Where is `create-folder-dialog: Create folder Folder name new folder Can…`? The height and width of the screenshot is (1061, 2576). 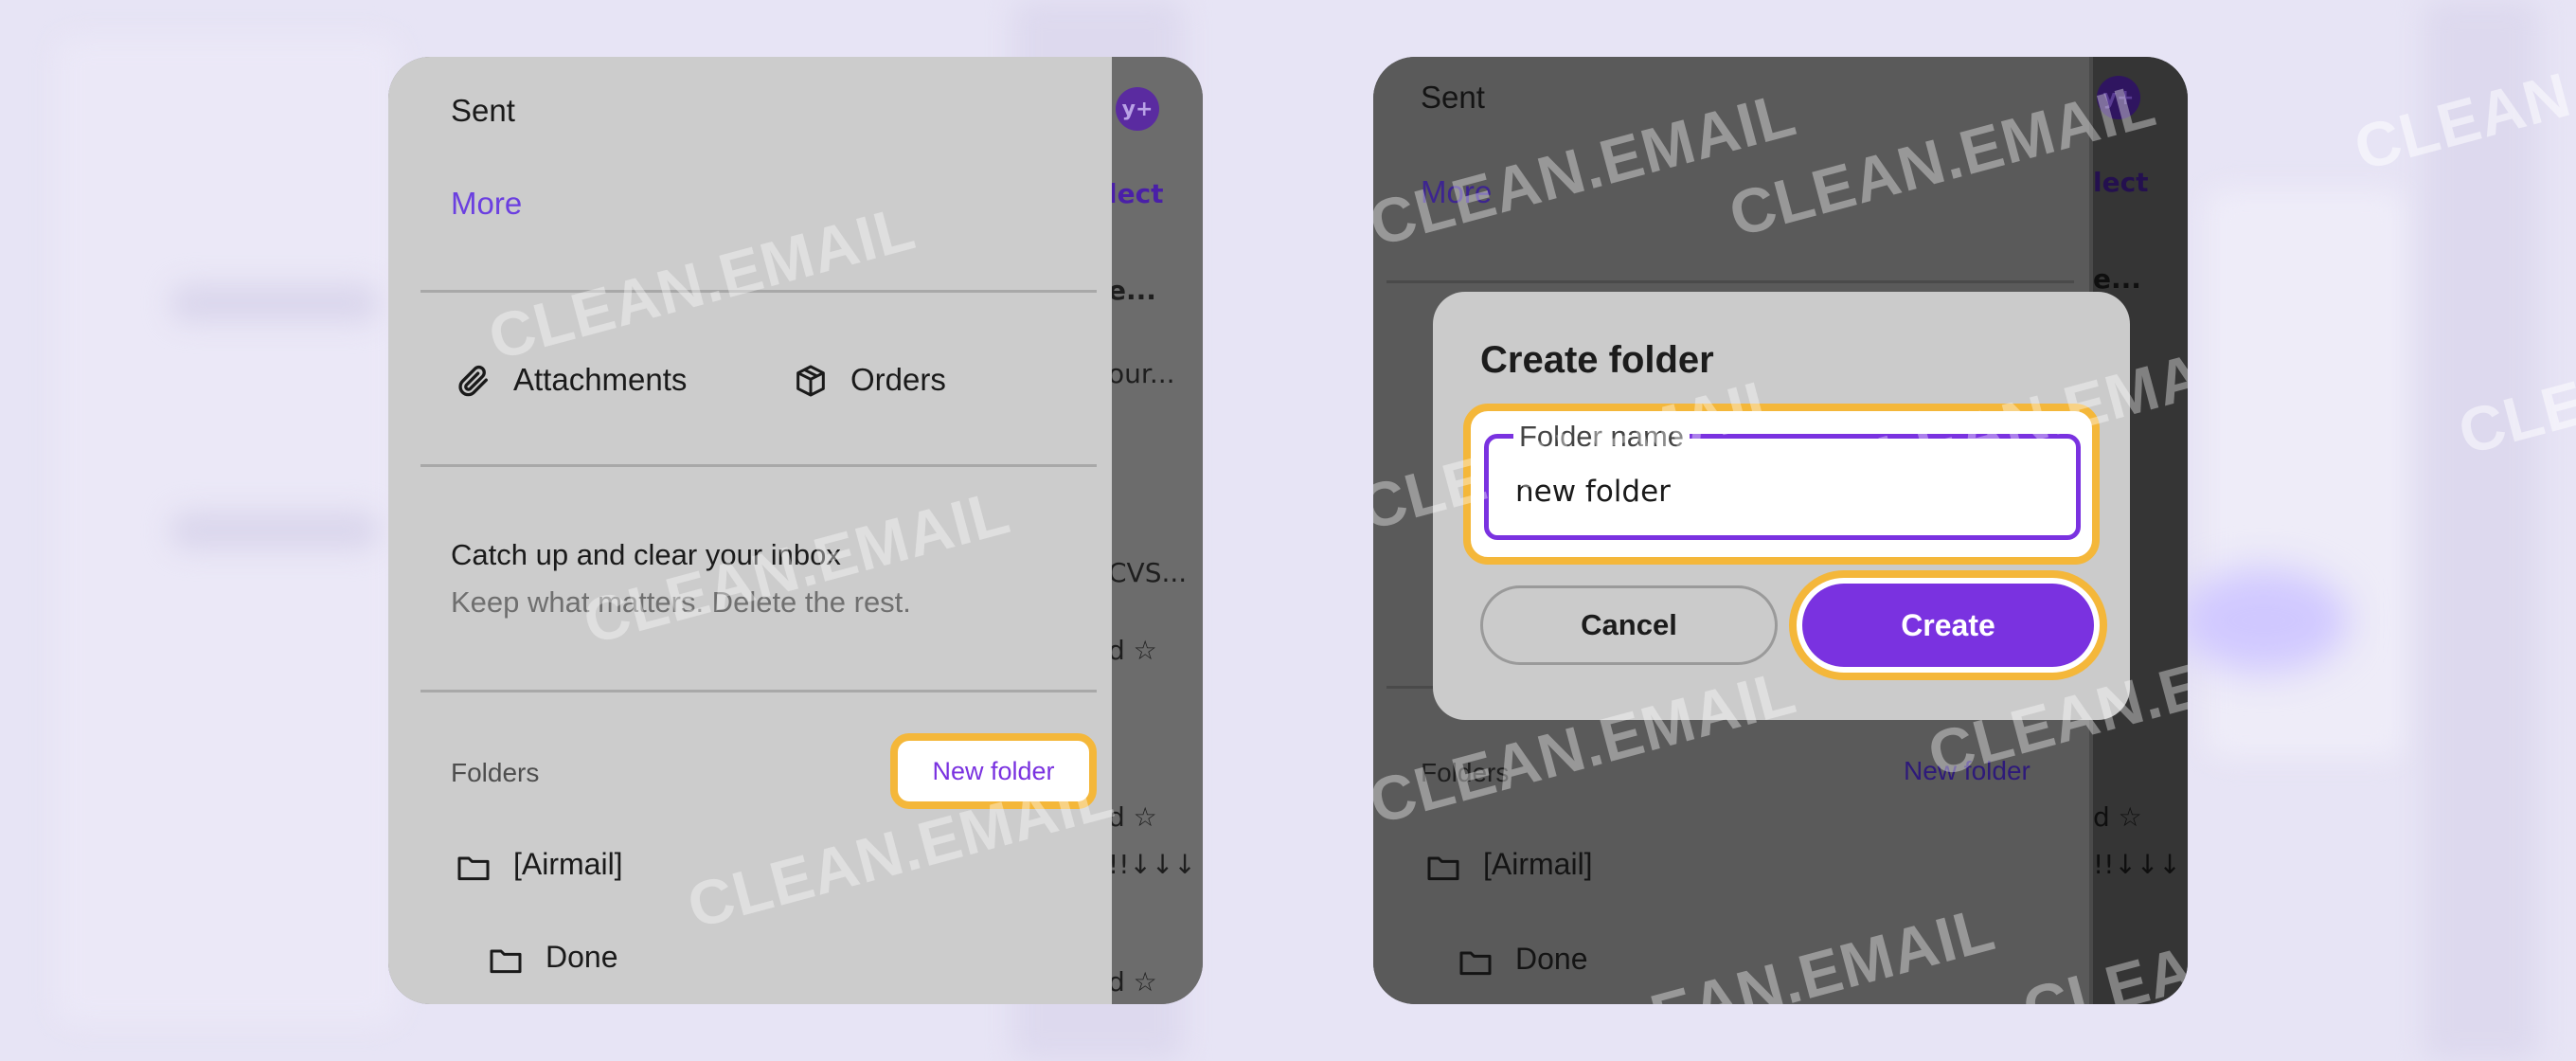 create-folder-dialog: Create folder Folder name new folder Can… is located at coordinates (1781, 506).